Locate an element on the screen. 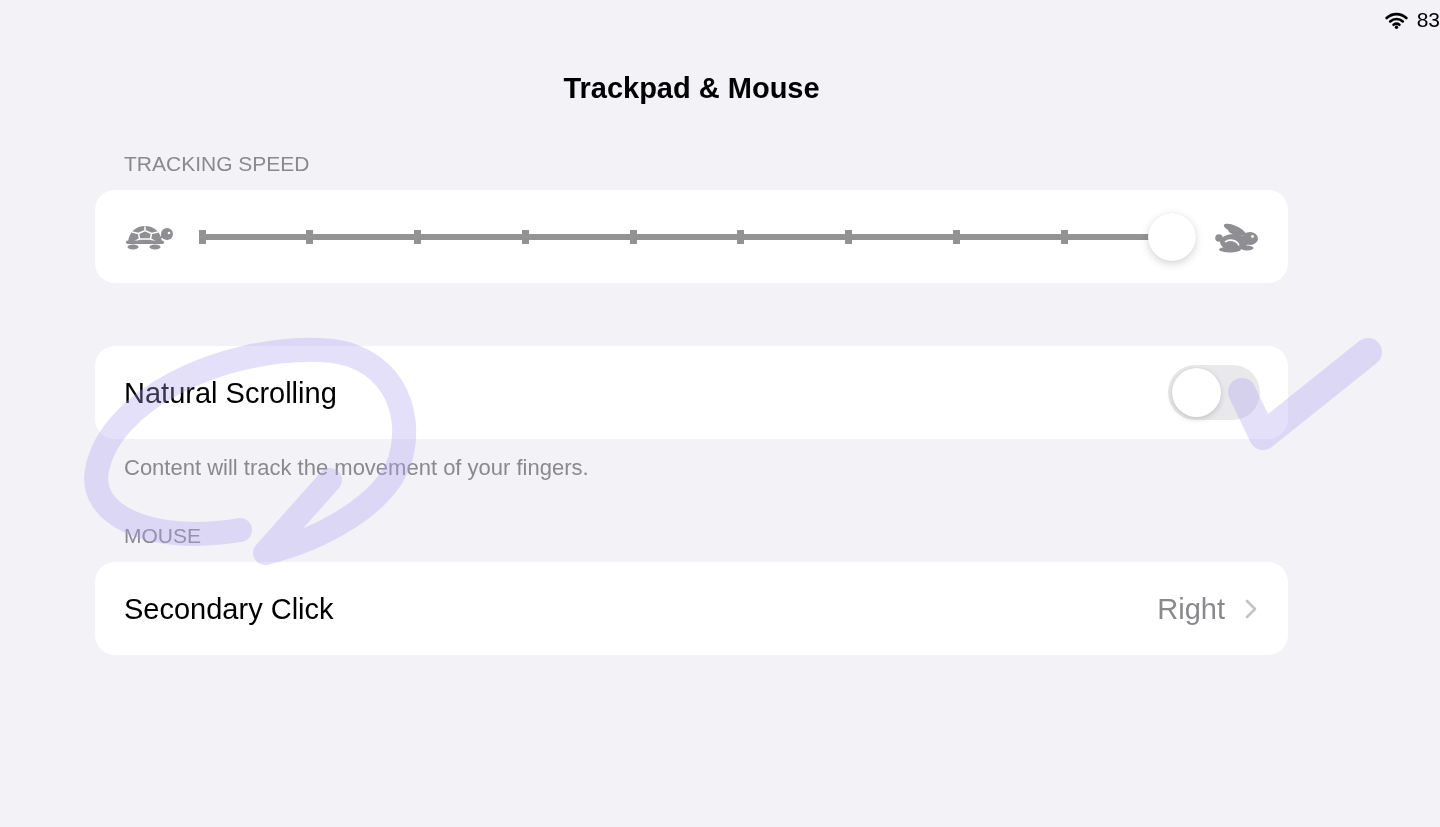 This screenshot has width=1440, height=827. turtle-icon is located at coordinates (149, 236).